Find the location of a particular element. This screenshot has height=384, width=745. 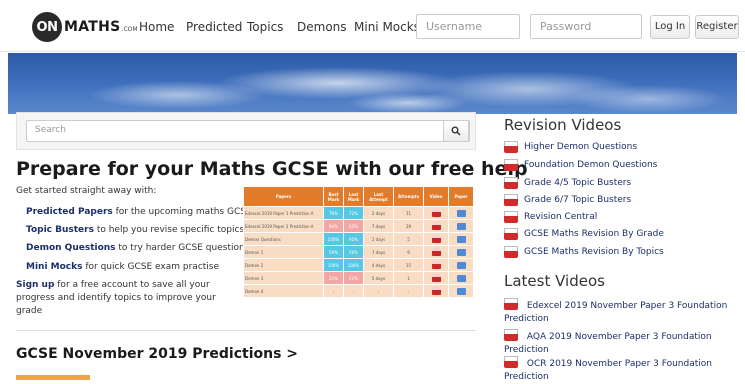

paper-cell: Demon Questions is located at coordinates (283, 239).